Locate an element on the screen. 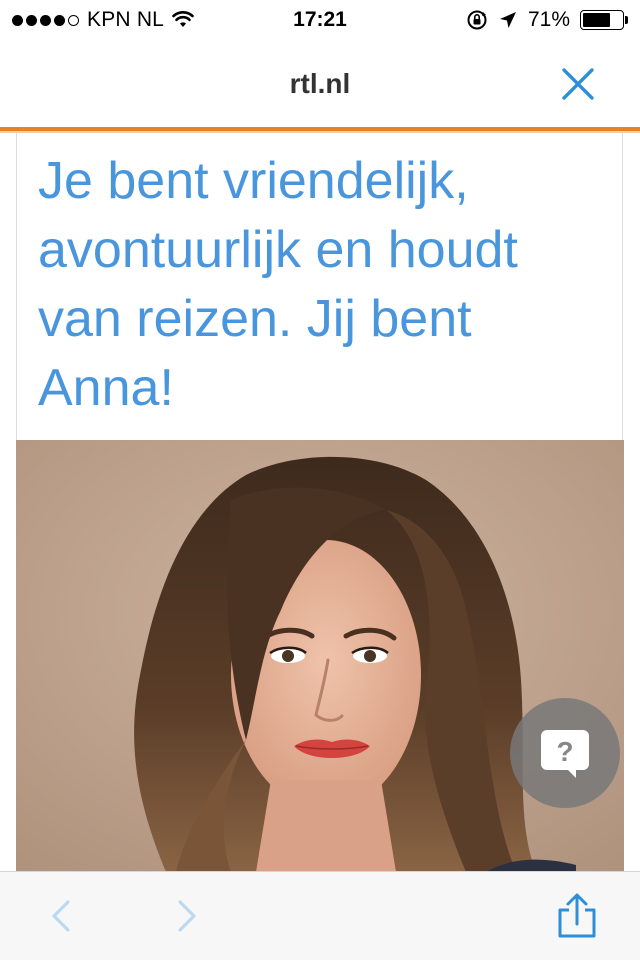 Image resolution: width=640 pixels, height=960 pixels. rotation-lock-icon is located at coordinates (477, 20).